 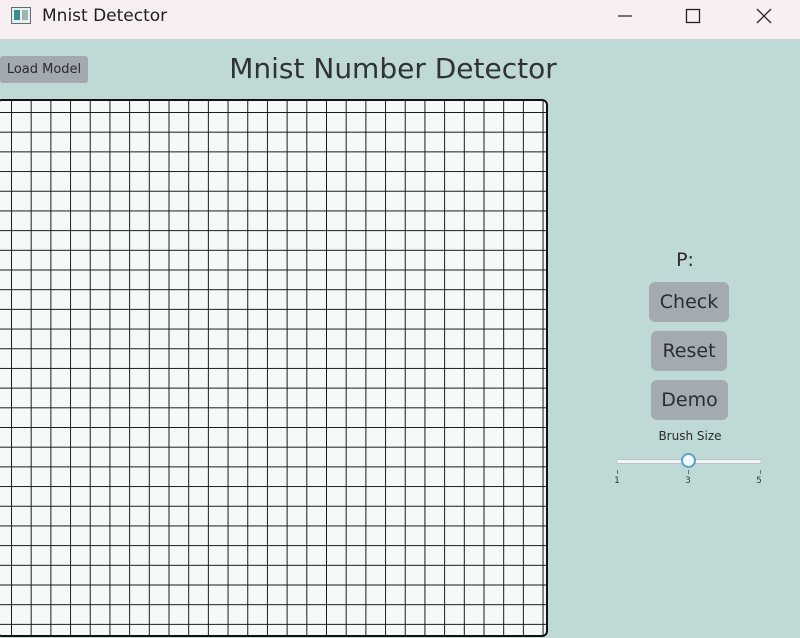 I want to click on slider-tick-label: 1, so click(x=617, y=481).